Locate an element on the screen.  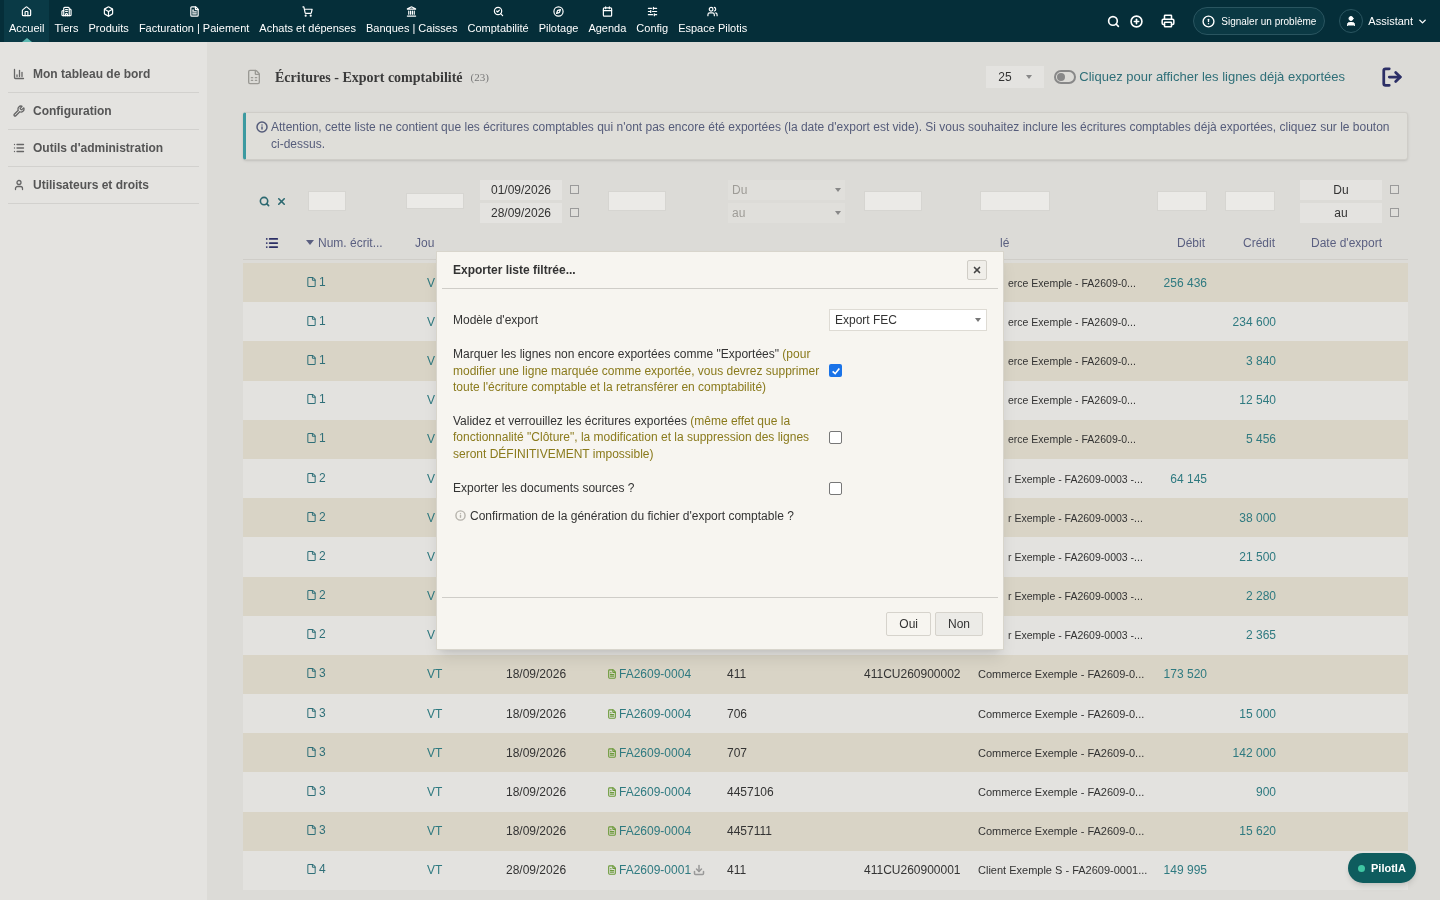
debit-amount: 64 145 is located at coordinates (1188, 478).